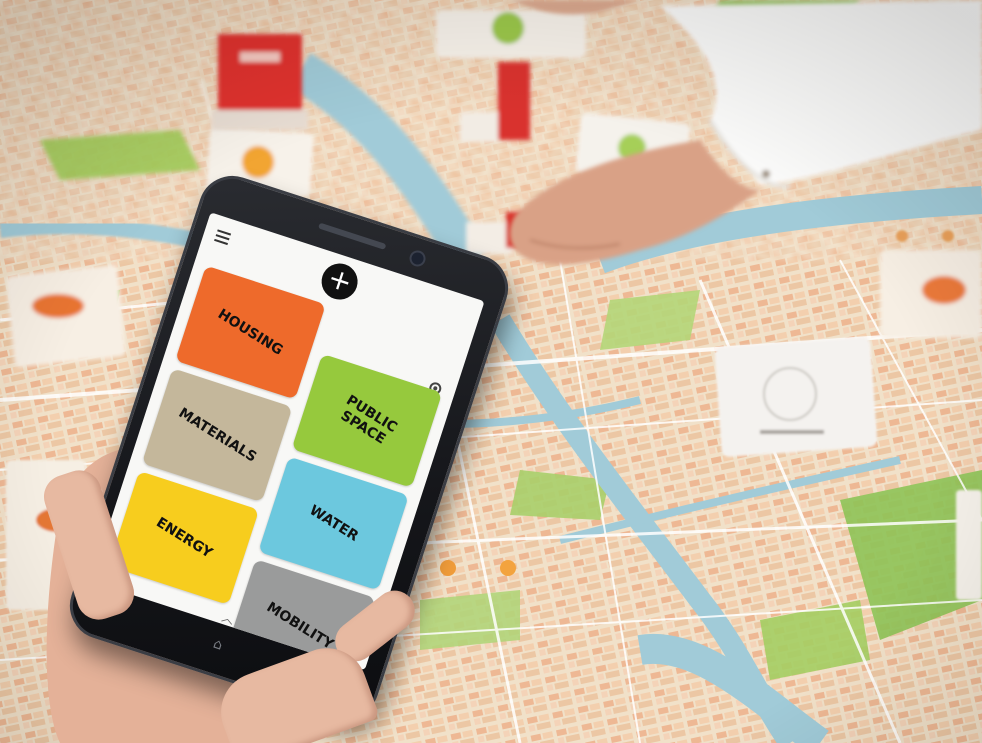  I want to click on tile-label: WATER, so click(333, 523).